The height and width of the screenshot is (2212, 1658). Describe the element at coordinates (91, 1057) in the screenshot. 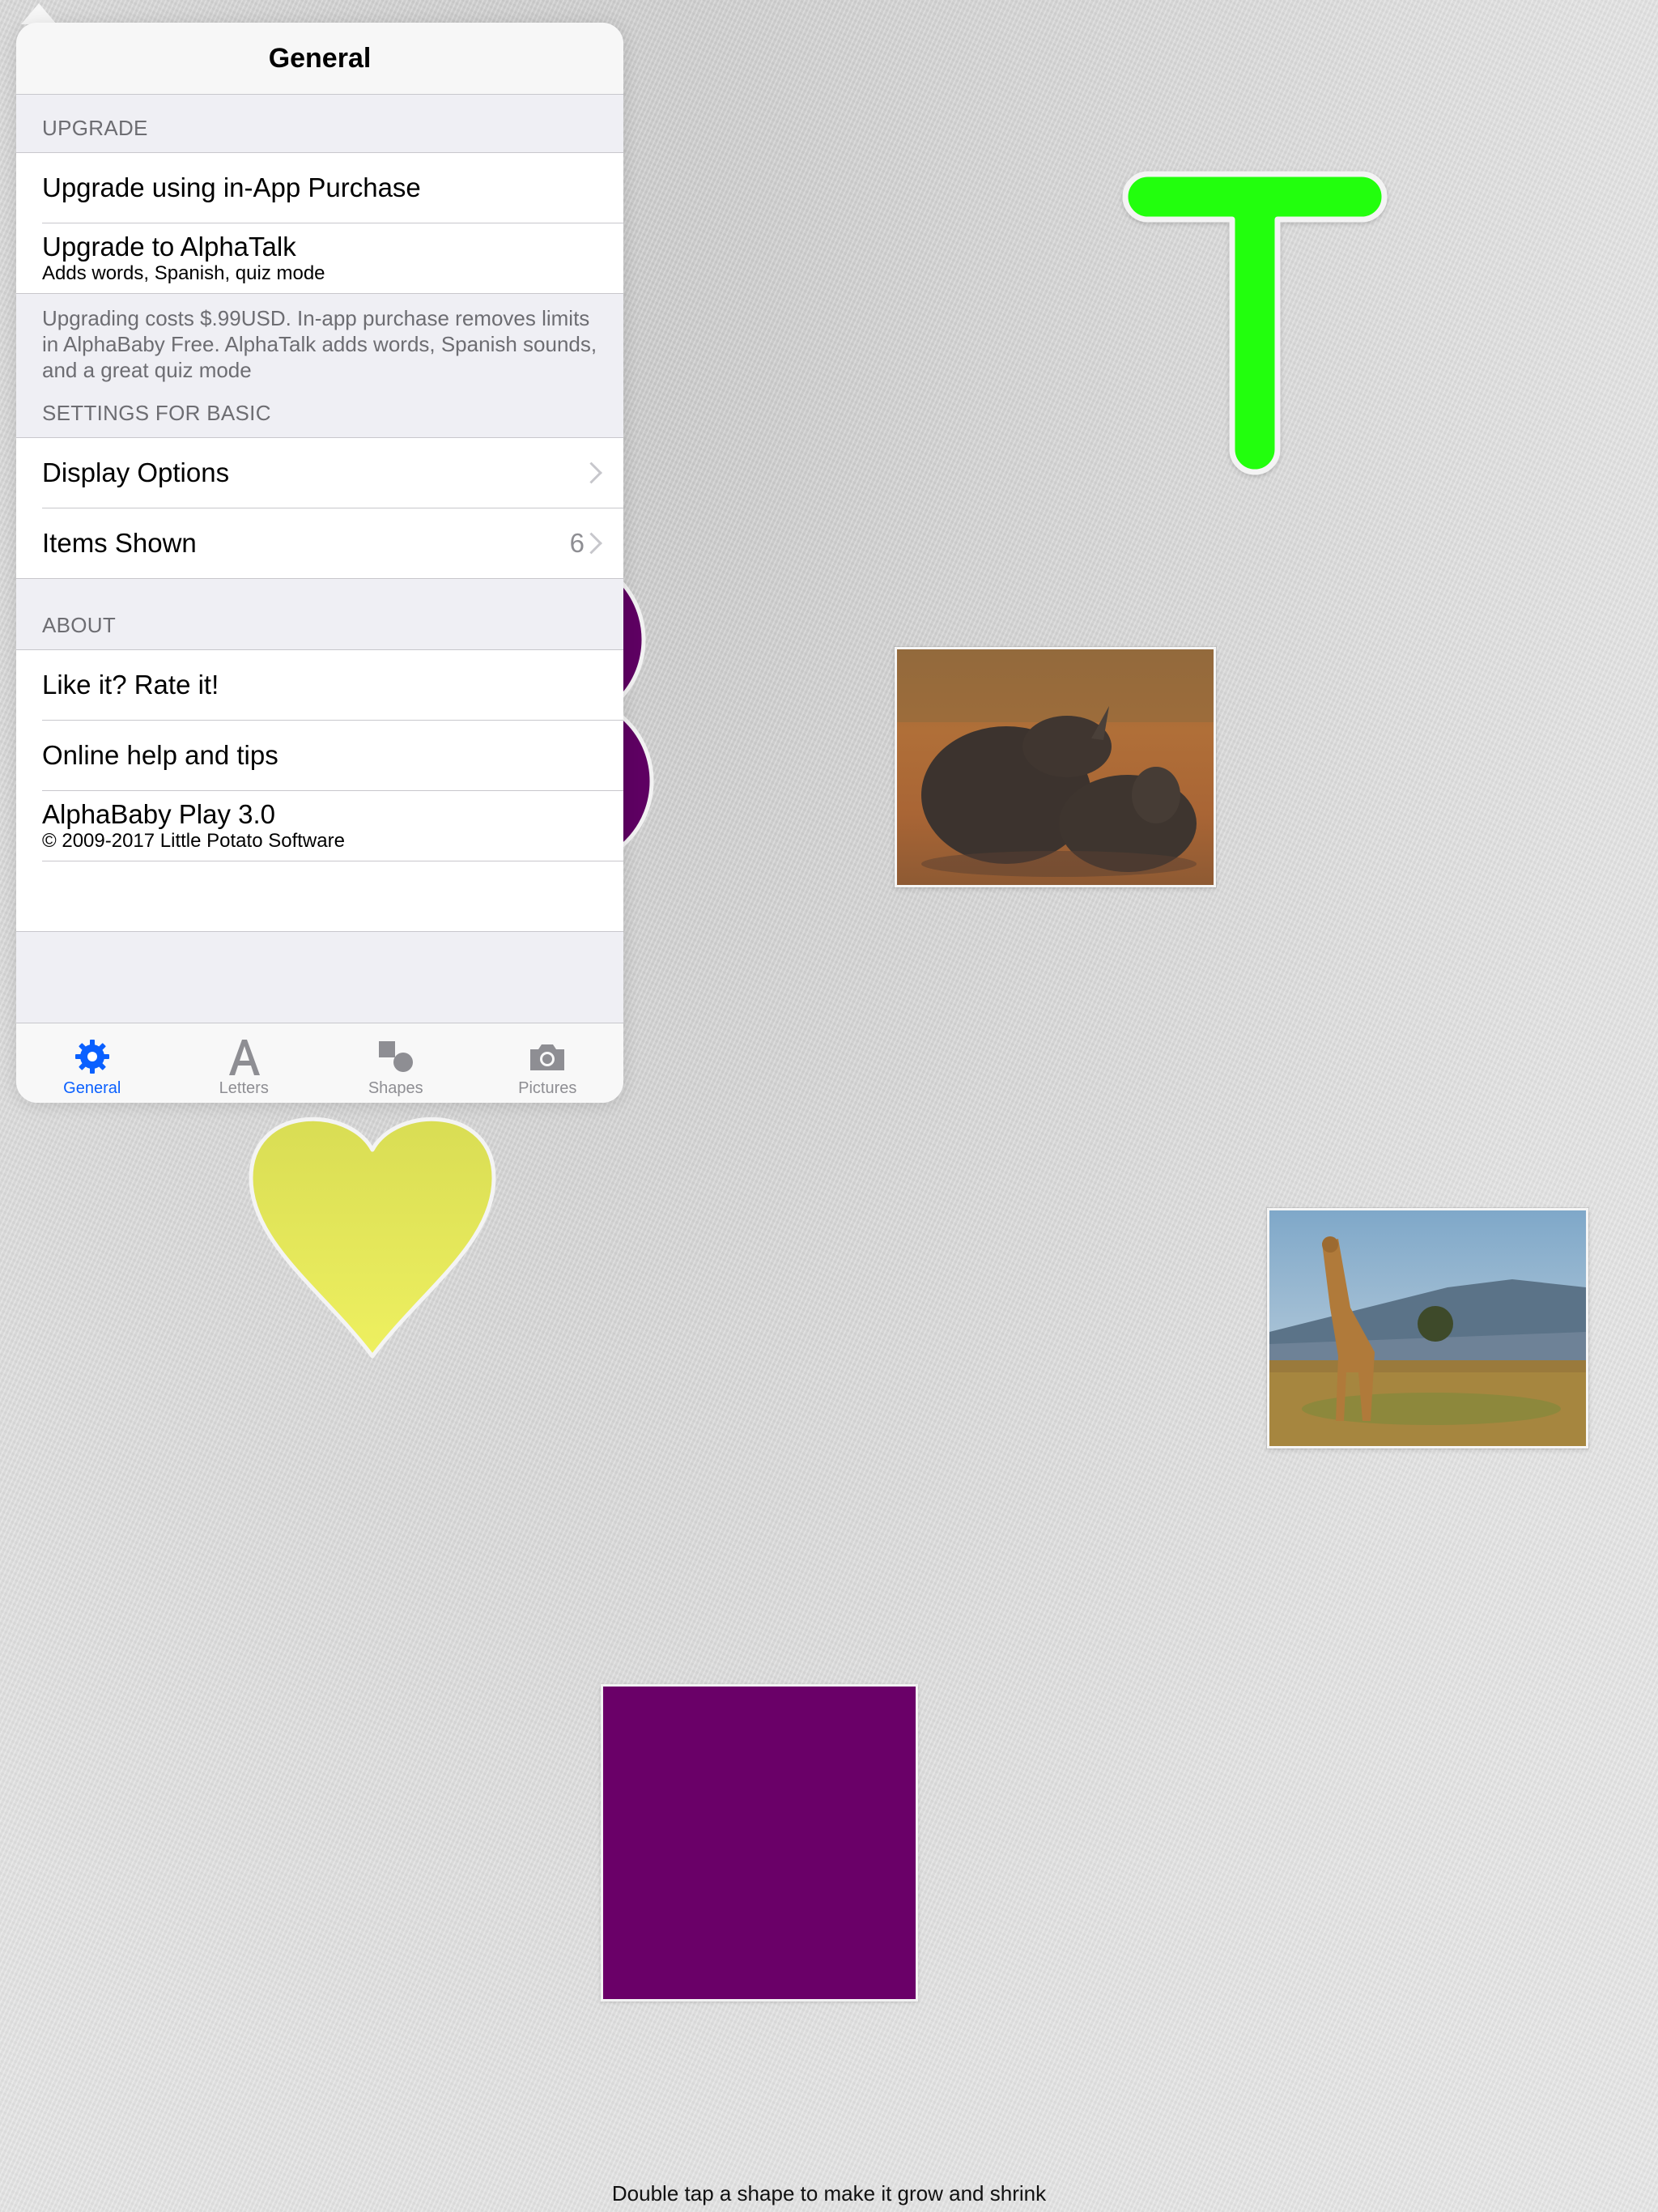

I see `gear-icon` at that location.